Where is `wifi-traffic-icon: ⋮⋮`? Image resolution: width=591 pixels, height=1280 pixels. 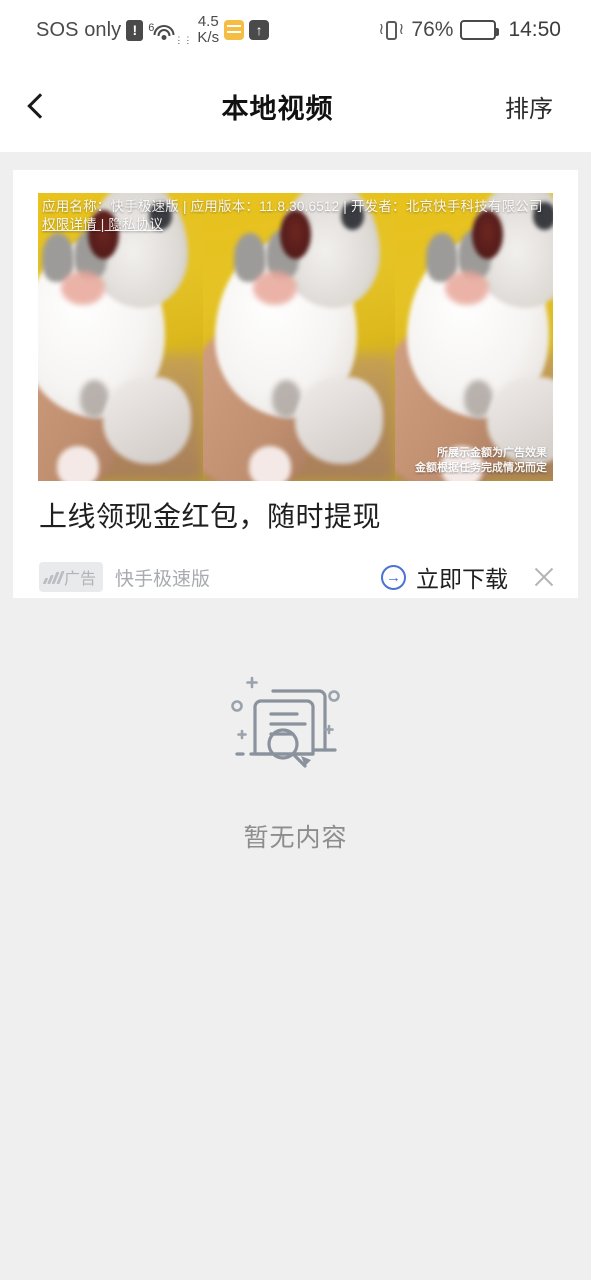
wifi-traffic-icon: ⋮⋮ is located at coordinates (183, 40).